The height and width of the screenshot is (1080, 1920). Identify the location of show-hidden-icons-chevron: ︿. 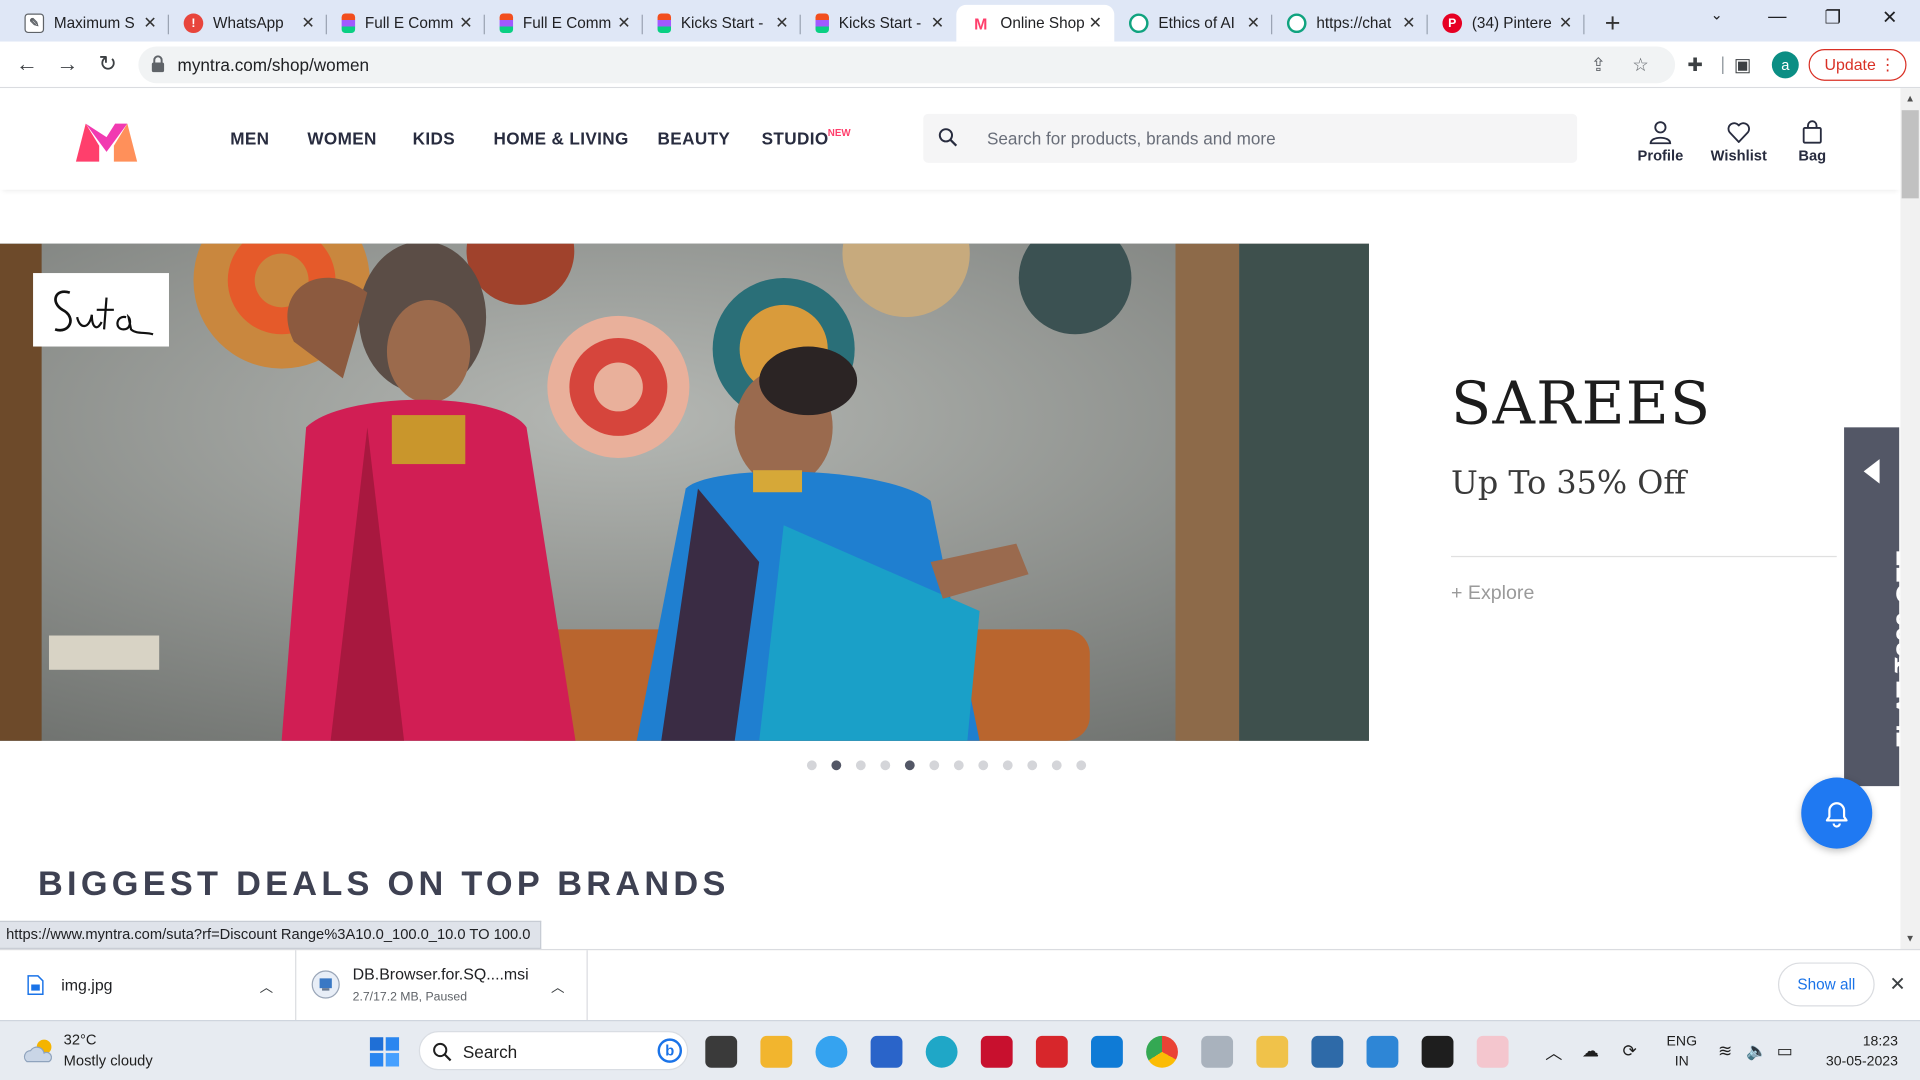
(1553, 1053).